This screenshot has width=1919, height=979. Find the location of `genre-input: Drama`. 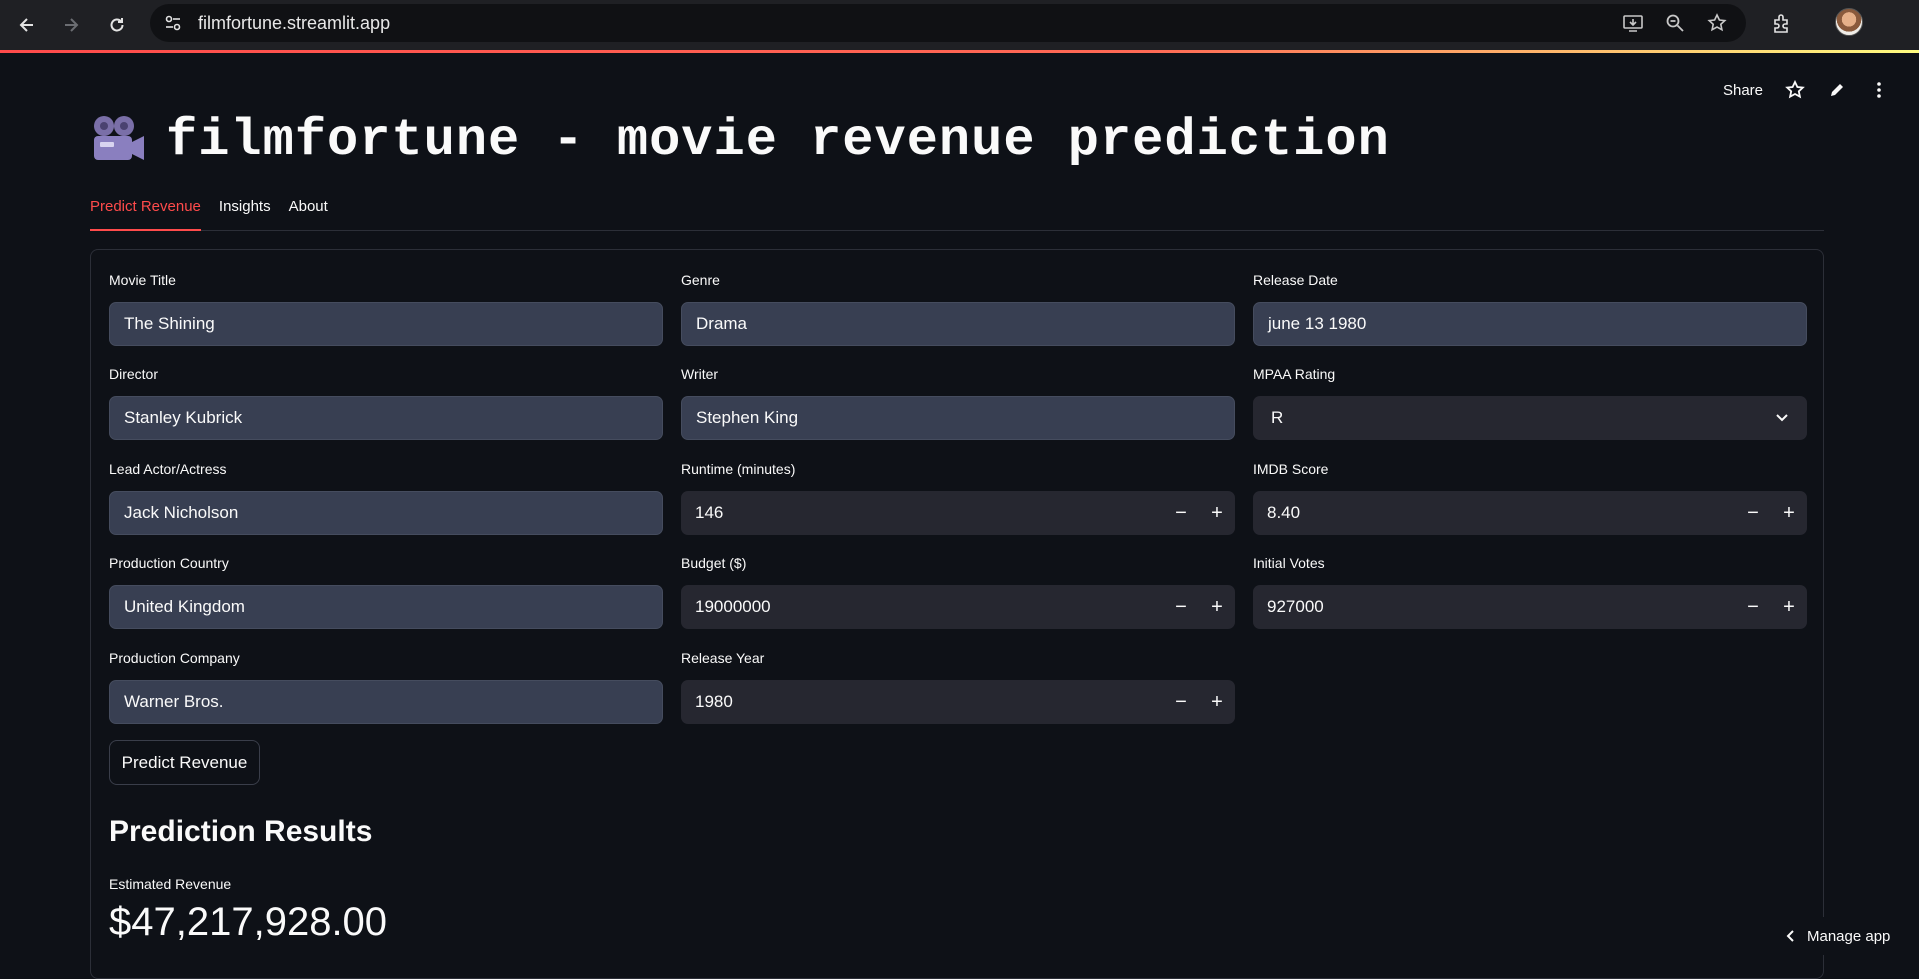

genre-input: Drama is located at coordinates (958, 324).